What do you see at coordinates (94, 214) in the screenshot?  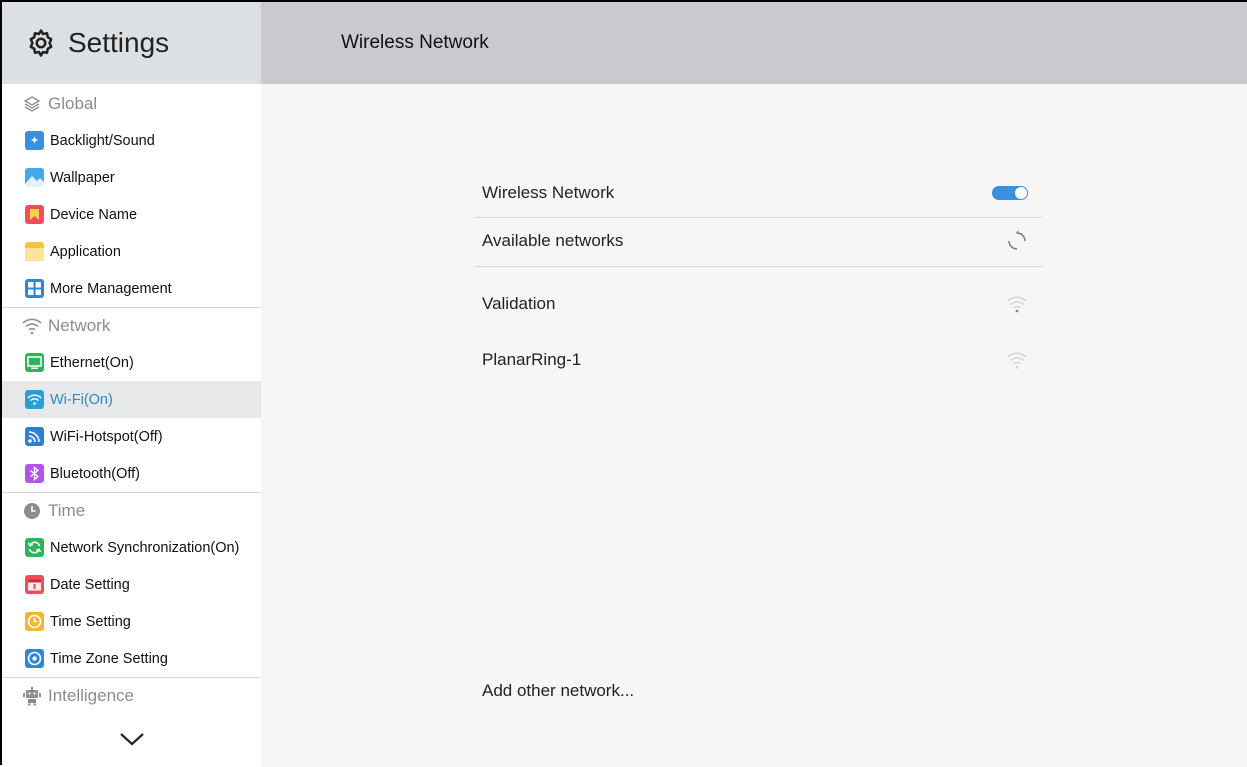 I see `sidebar-item-label: Device Name` at bounding box center [94, 214].